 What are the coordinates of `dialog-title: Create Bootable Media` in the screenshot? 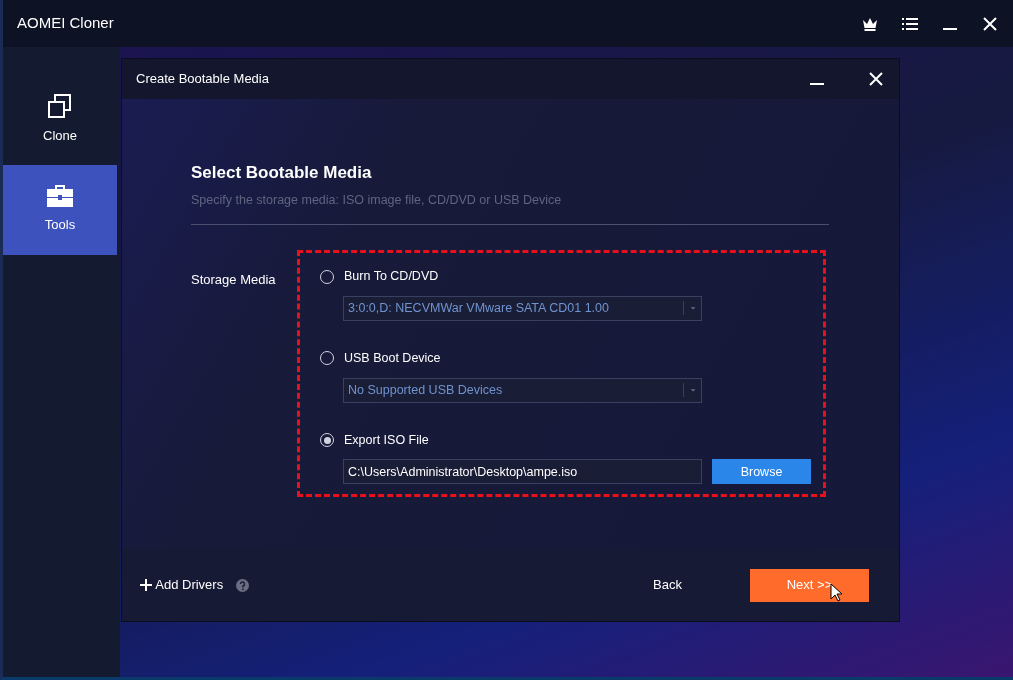 It's located at (202, 79).